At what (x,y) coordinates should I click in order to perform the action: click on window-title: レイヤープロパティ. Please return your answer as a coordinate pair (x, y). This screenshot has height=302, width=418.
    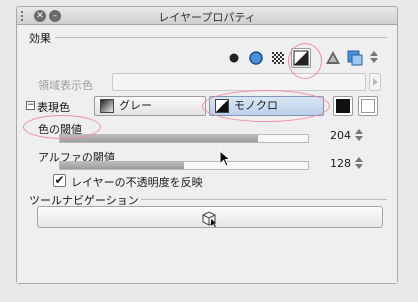
    Looking at the image, I should click on (207, 17).